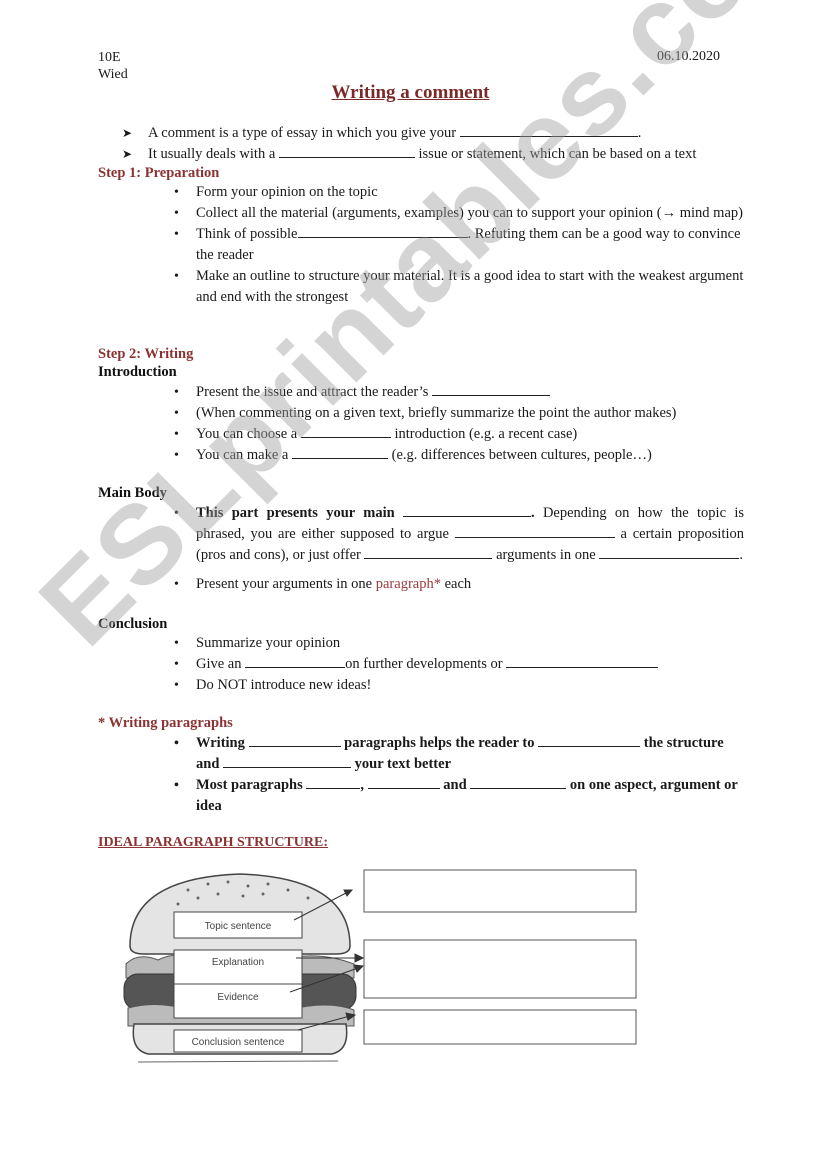 The image size is (821, 1162). I want to click on header-left: 10E Wied, so click(113, 66).